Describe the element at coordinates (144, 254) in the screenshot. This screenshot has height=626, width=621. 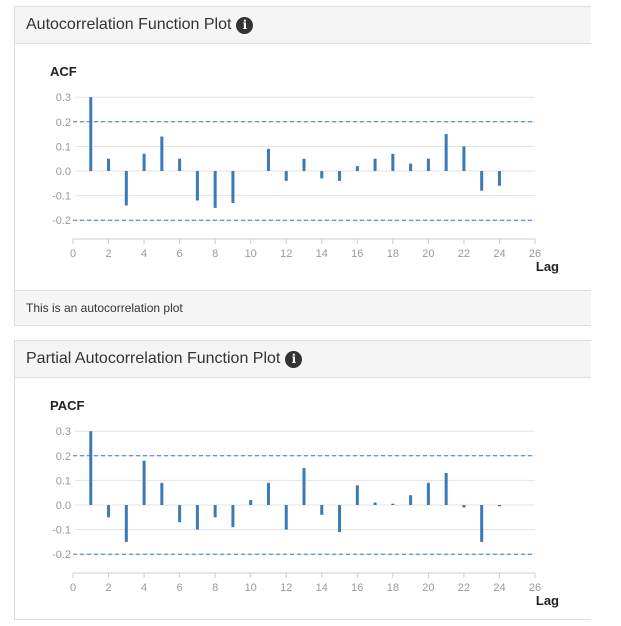
I see `x-tick-label: 4` at that location.